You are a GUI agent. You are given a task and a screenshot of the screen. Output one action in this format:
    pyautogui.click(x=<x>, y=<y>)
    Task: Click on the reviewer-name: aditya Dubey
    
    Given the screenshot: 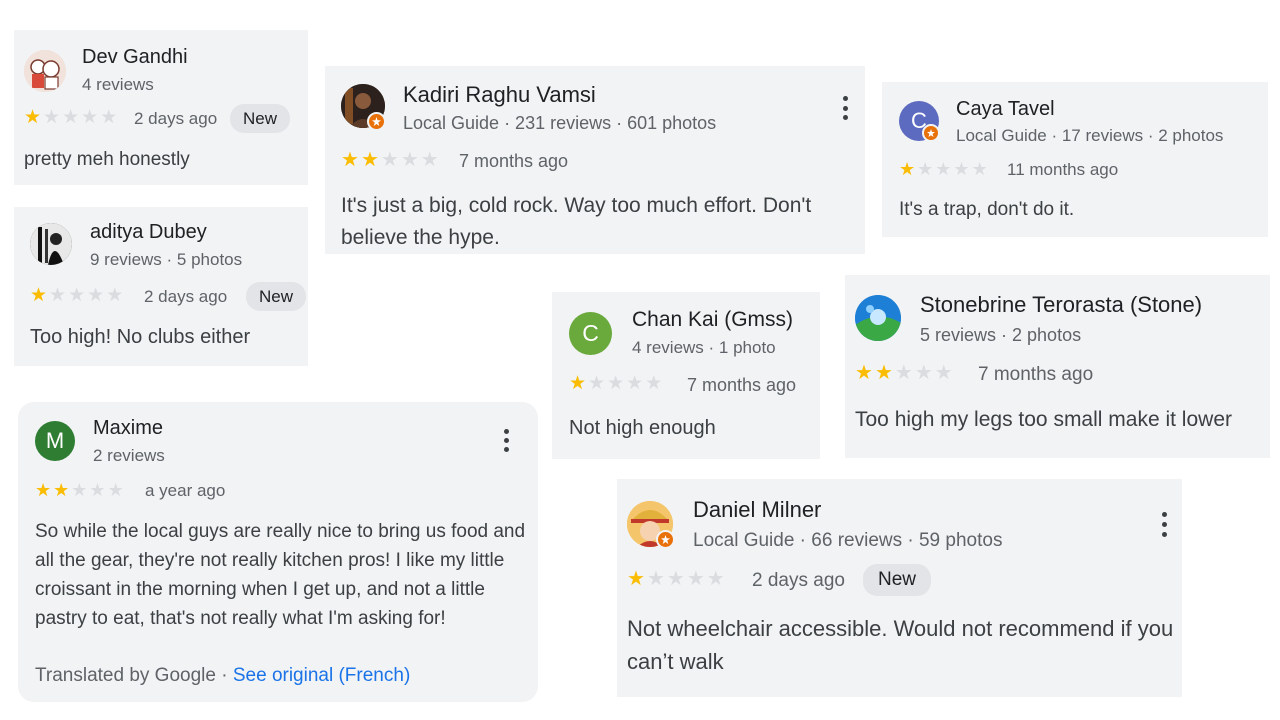 What is the action you would take?
    pyautogui.click(x=148, y=232)
    